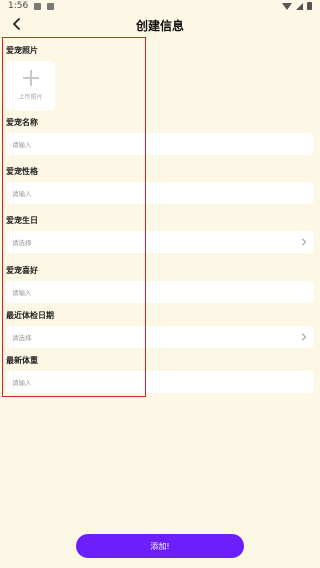  I want to click on pet-hobby-field: 请输入, so click(160, 292).